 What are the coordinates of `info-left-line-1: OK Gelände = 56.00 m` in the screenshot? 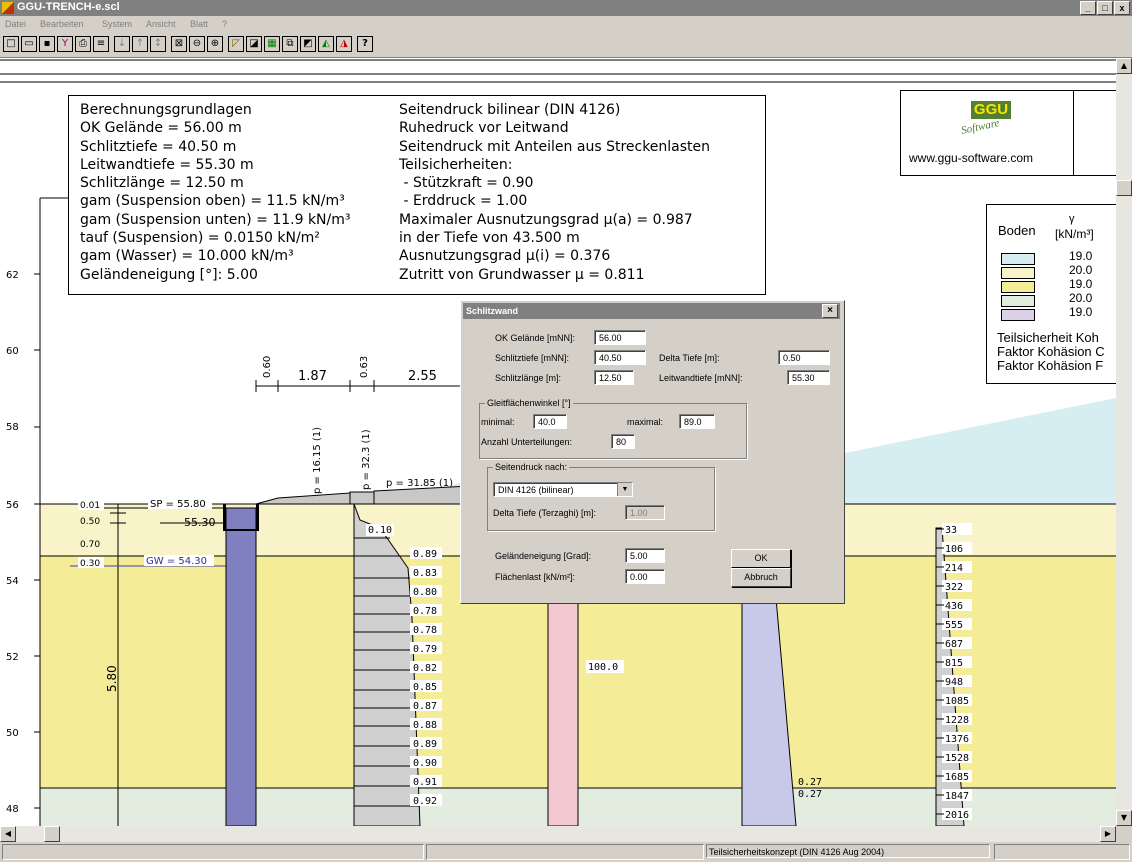 It's located at (161, 128).